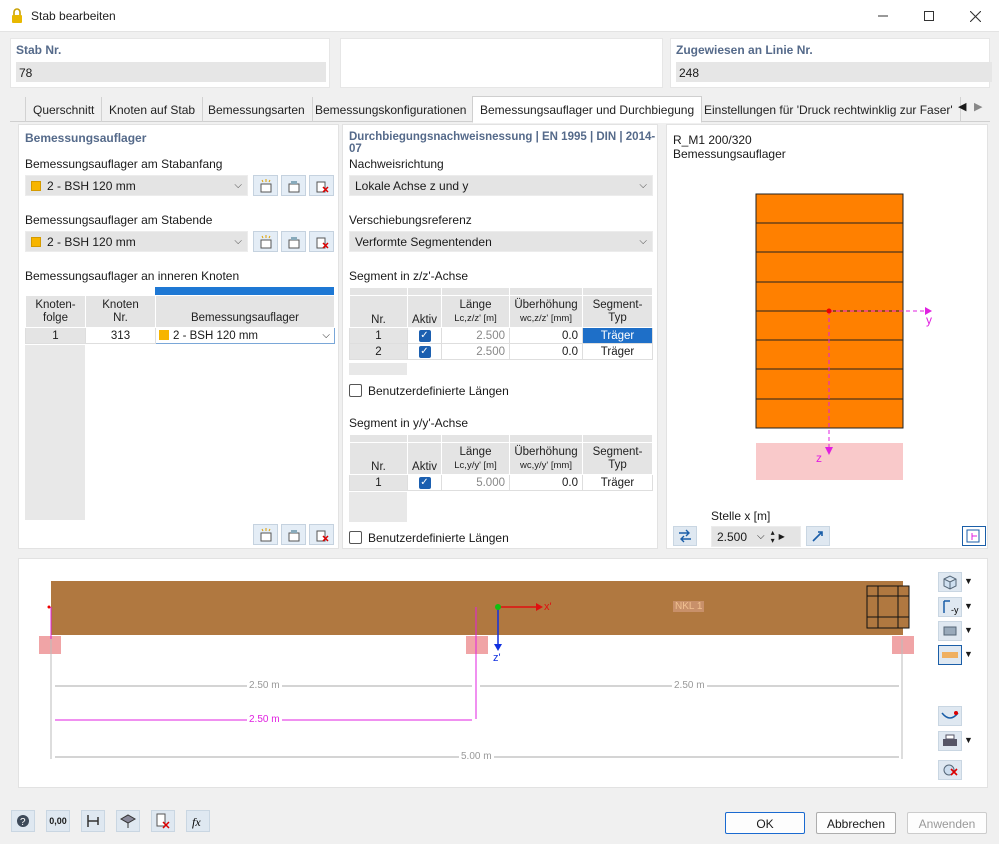  Describe the element at coordinates (756, 536) in the screenshot. I see `stelle-spinner: 2.500 ⌵ ▴ ▾ ▶` at that location.